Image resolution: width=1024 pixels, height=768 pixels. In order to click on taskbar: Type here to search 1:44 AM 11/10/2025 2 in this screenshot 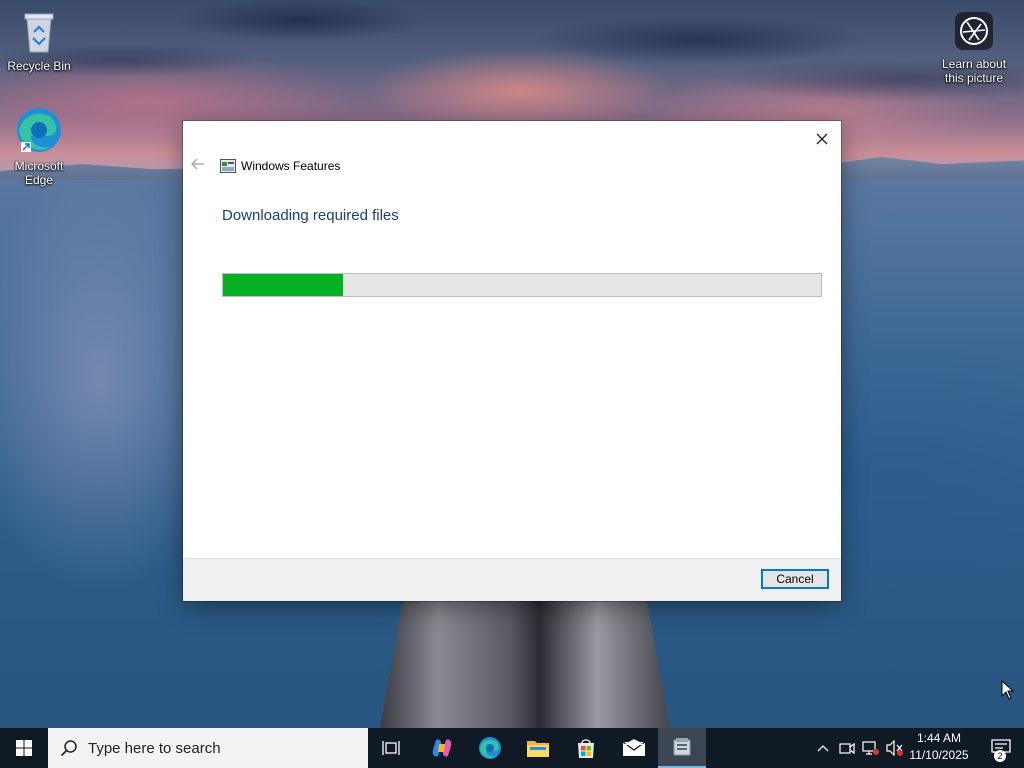, I will do `click(512, 748)`.